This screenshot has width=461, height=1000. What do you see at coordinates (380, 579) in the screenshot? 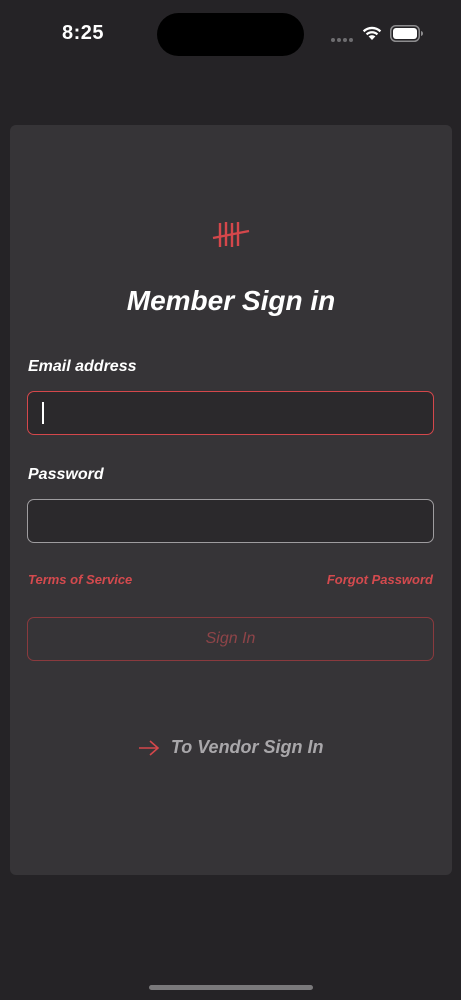
I see `forgot-password-link: Forgot Password` at bounding box center [380, 579].